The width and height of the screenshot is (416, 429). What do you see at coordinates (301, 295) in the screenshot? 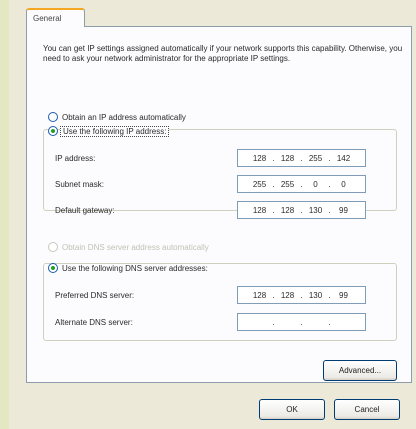
I see `preferred-dns-field: 128. 128. 130. 99` at bounding box center [301, 295].